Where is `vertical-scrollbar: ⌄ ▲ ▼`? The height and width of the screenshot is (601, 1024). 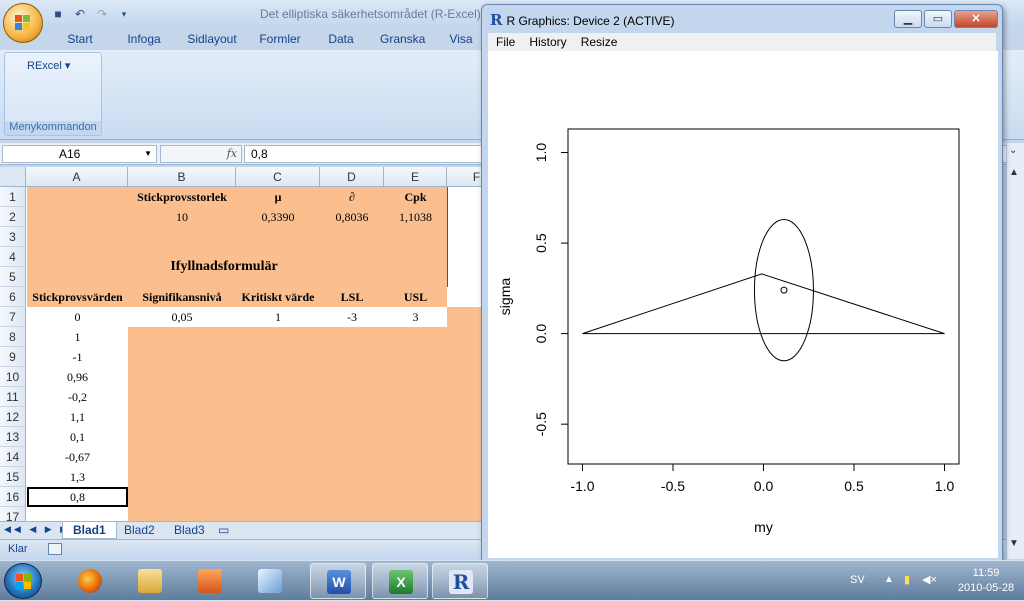 vertical-scrollbar: ⌄ ▲ ▼ is located at coordinates (1015, 351).